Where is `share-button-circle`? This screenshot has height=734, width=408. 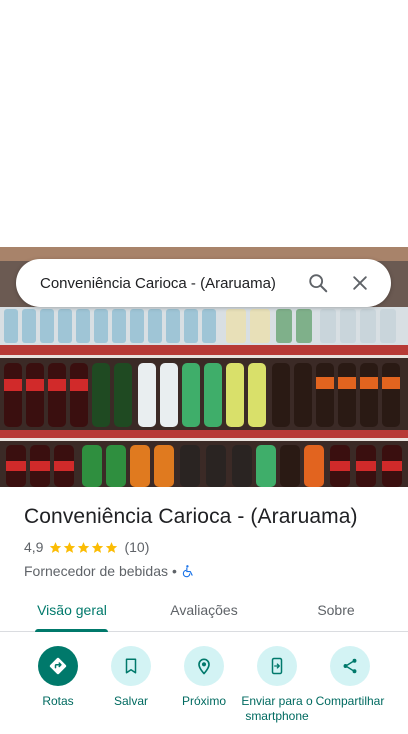 share-button-circle is located at coordinates (350, 666).